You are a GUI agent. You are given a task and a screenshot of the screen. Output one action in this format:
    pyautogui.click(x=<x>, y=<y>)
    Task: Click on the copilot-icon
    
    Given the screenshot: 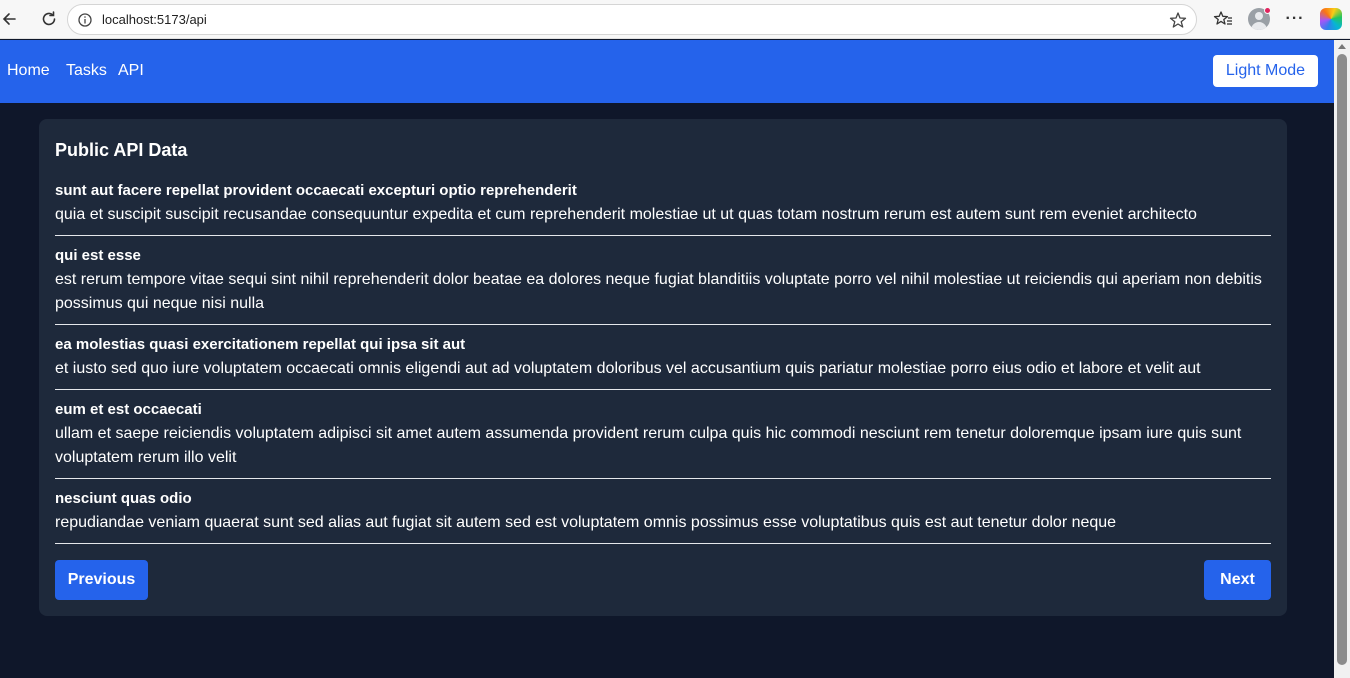 What is the action you would take?
    pyautogui.click(x=1331, y=19)
    